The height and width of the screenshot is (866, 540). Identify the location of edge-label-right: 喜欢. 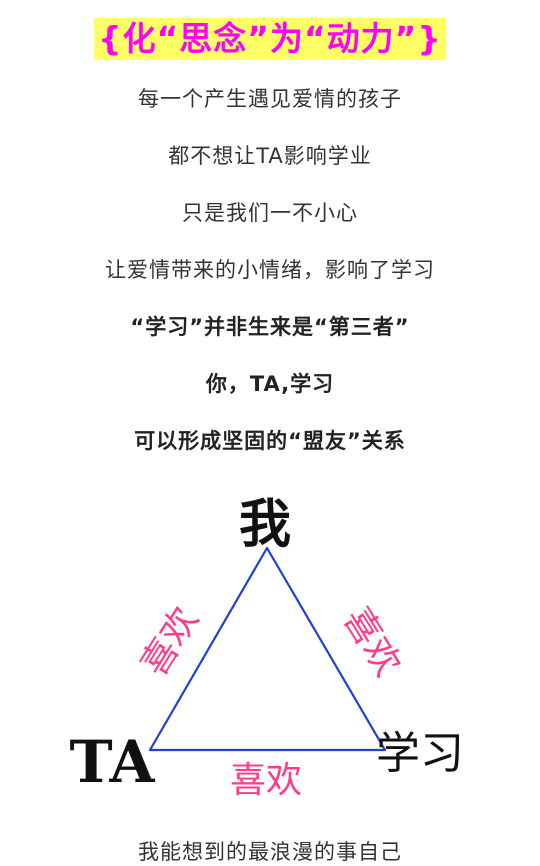
(371, 642).